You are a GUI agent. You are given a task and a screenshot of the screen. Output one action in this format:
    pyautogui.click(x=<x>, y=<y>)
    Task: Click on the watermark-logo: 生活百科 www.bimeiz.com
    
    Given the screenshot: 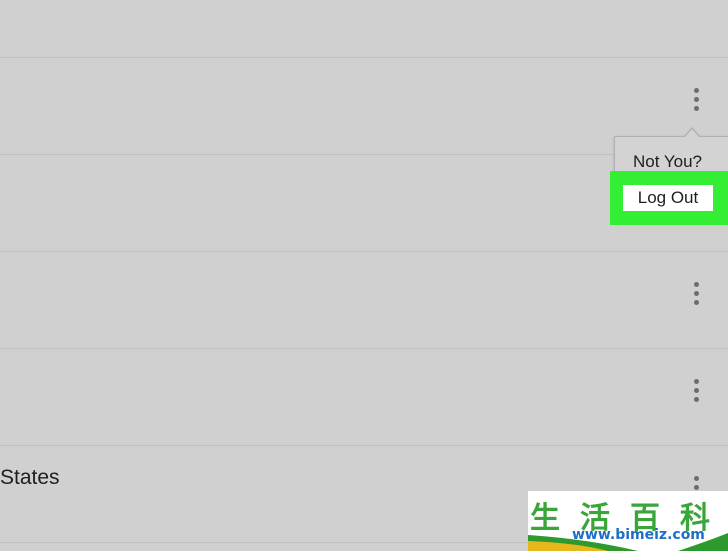 What is the action you would take?
    pyautogui.click(x=628, y=521)
    